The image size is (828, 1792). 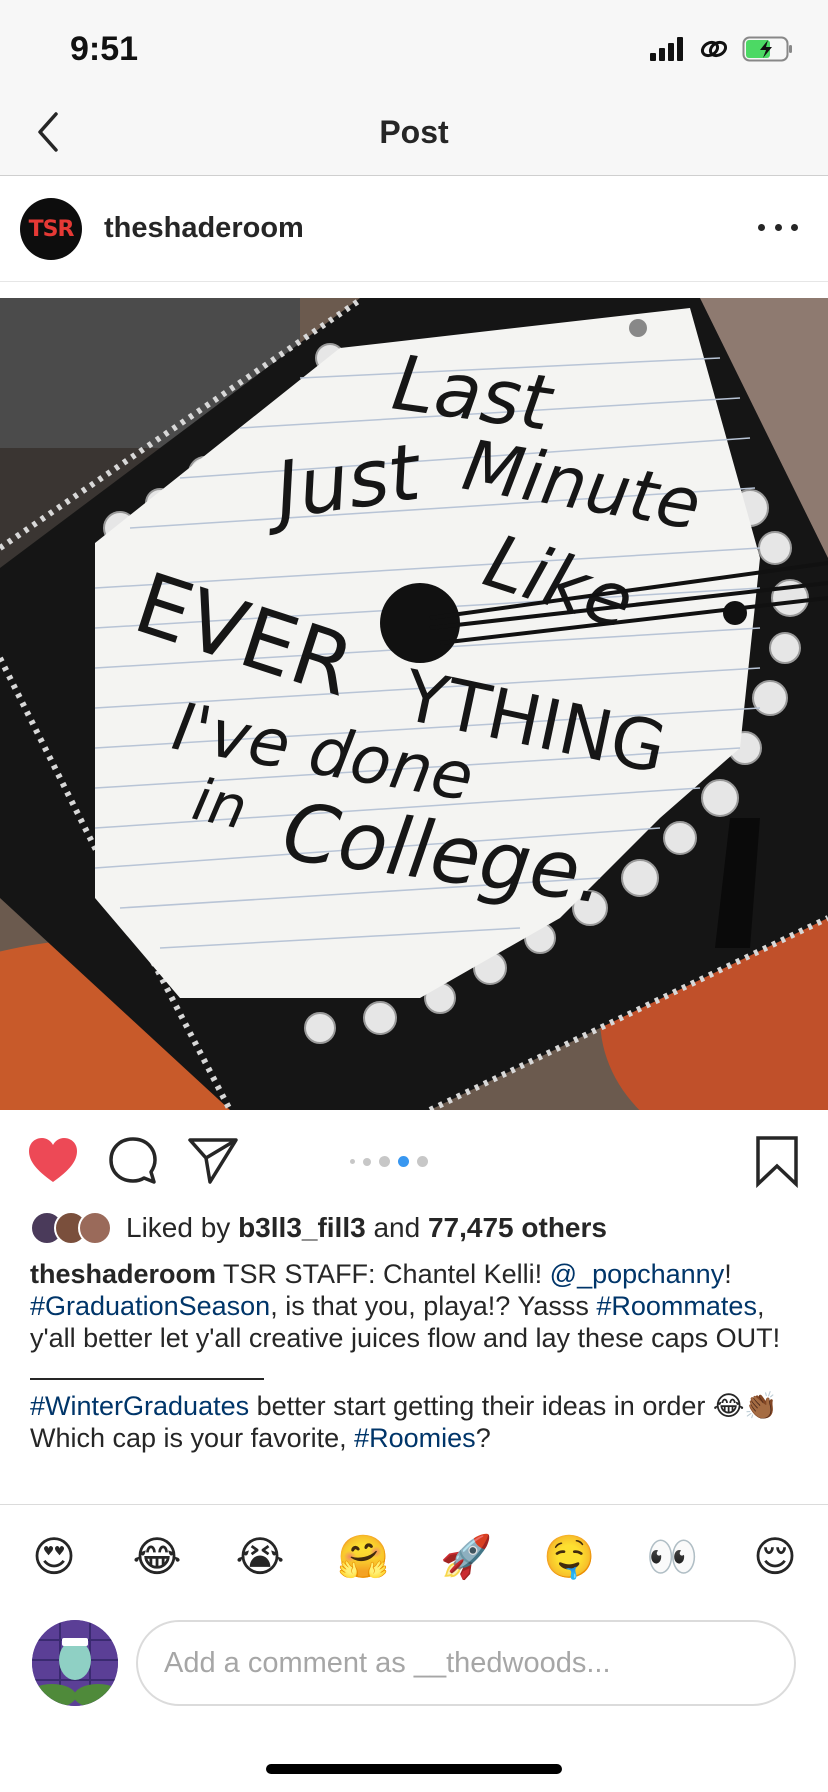 I want to click on carousel-indicator, so click(x=389, y=1161).